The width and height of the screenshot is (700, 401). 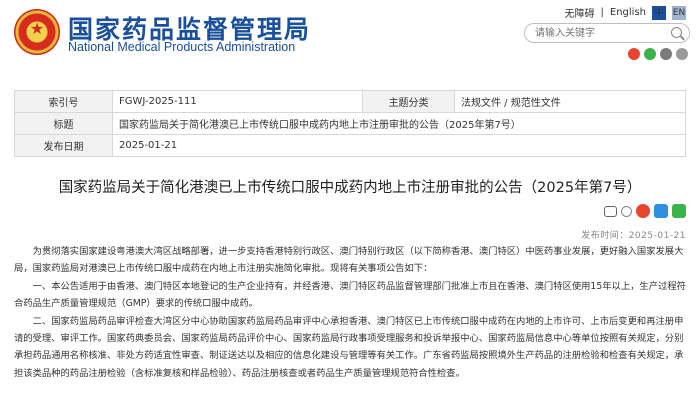 I want to click on lang-zh-button: 中, so click(x=659, y=12).